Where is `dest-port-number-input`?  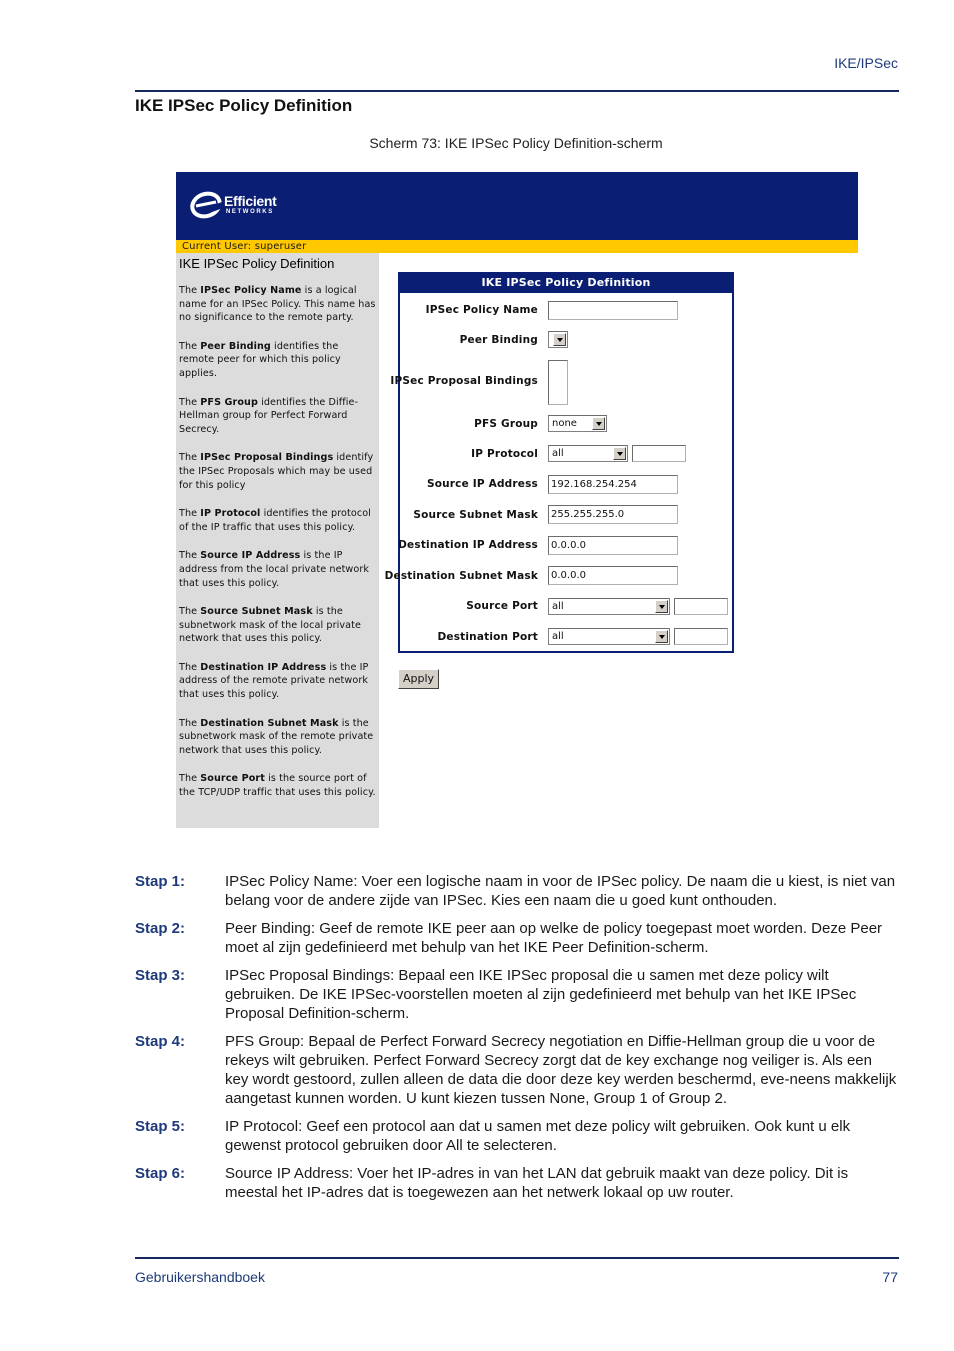 dest-port-number-input is located at coordinates (701, 636).